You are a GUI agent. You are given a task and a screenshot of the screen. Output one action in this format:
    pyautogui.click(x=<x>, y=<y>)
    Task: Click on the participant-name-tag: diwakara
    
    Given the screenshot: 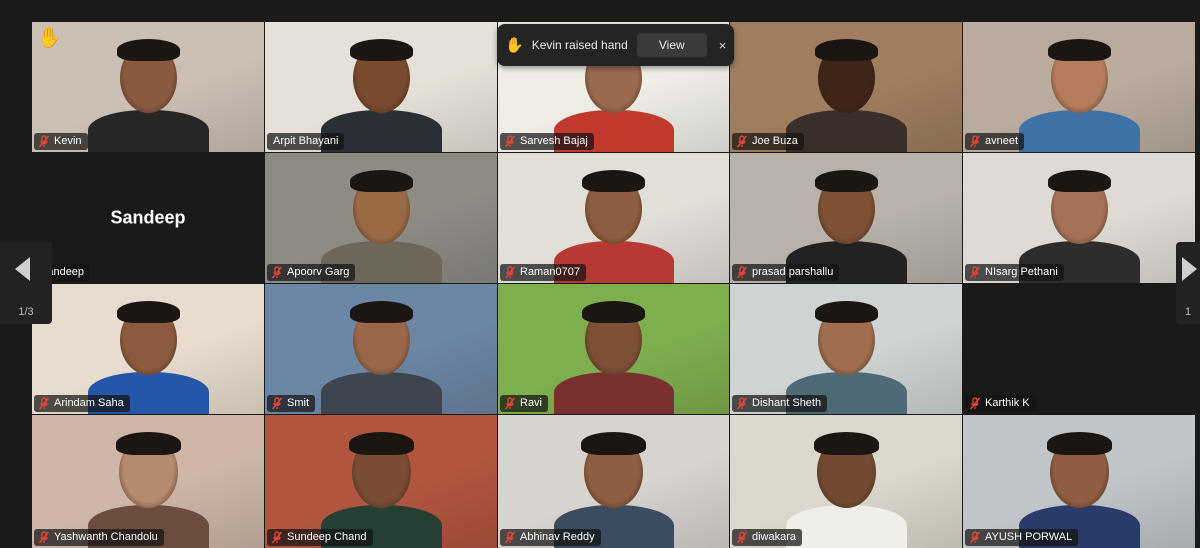 What is the action you would take?
    pyautogui.click(x=767, y=537)
    